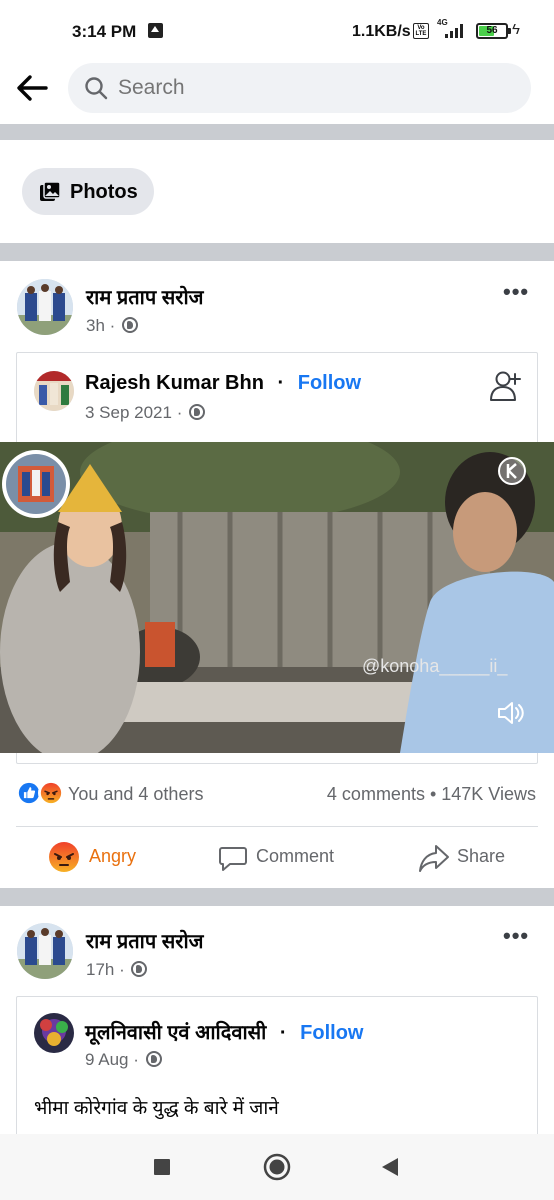 This screenshot has width=554, height=1200. I want to click on photos-filter-chip: Photos, so click(88, 191).